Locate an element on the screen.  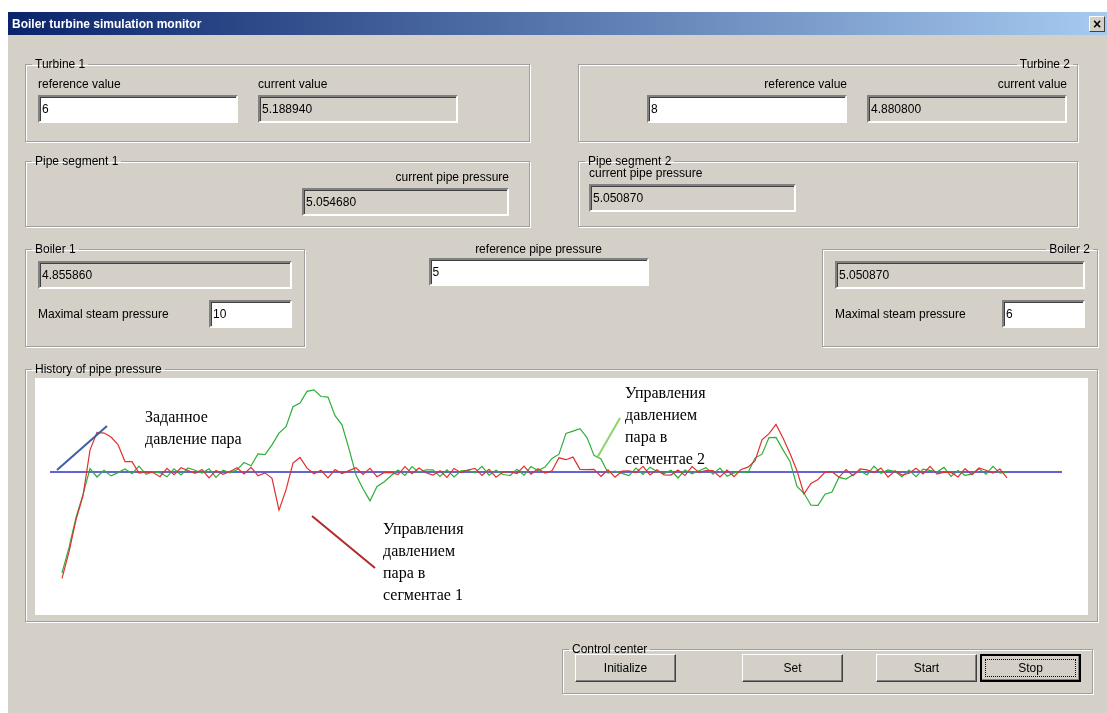
group-title: Boiler 2 is located at coordinates (1069, 249).